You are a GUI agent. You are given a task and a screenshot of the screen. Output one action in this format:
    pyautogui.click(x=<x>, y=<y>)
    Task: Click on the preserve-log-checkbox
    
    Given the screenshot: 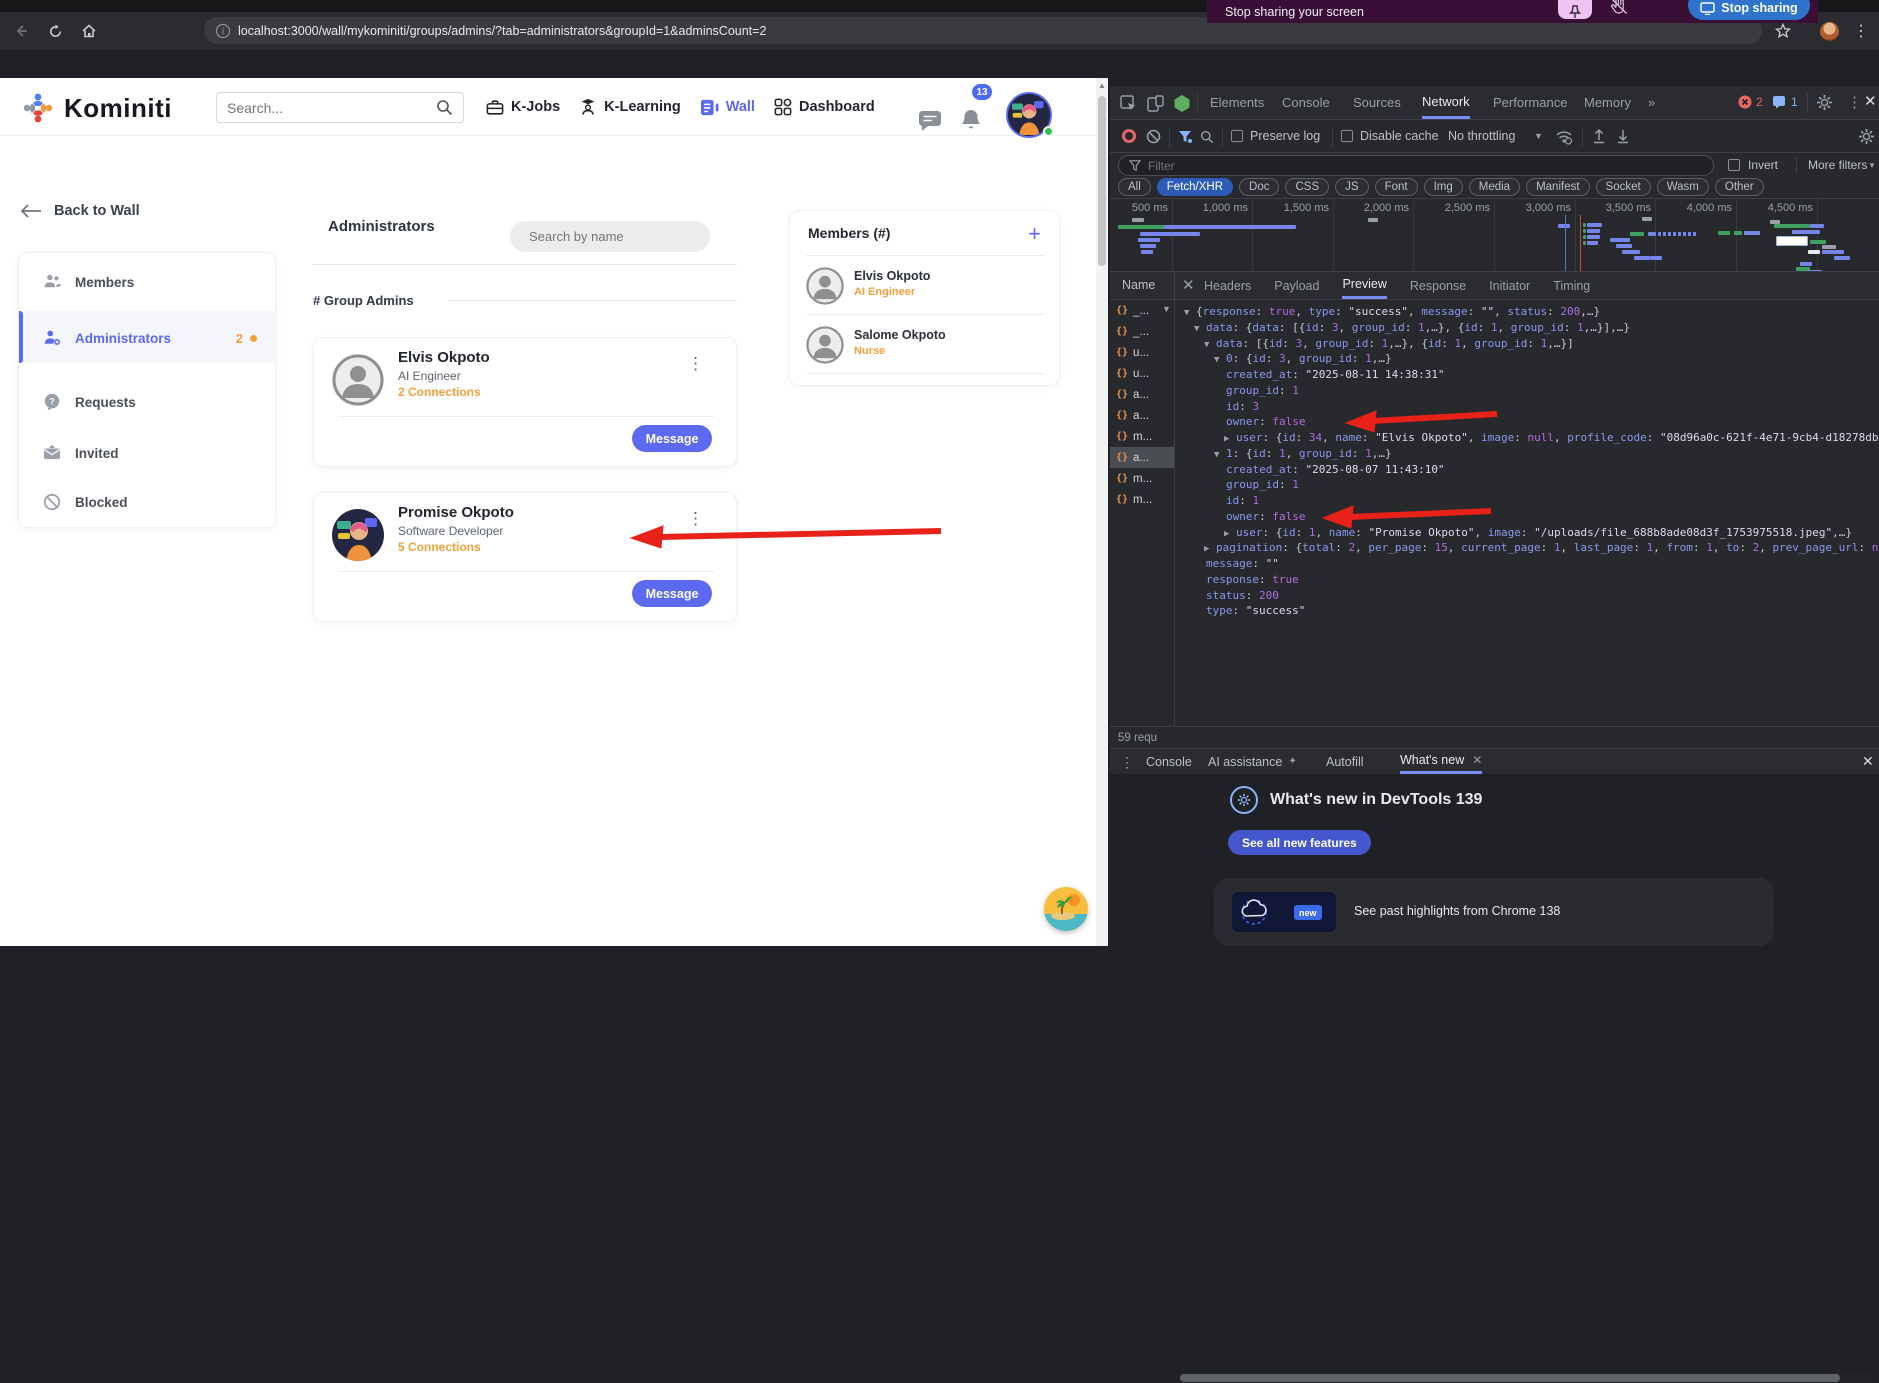 What is the action you would take?
    pyautogui.click(x=1237, y=136)
    